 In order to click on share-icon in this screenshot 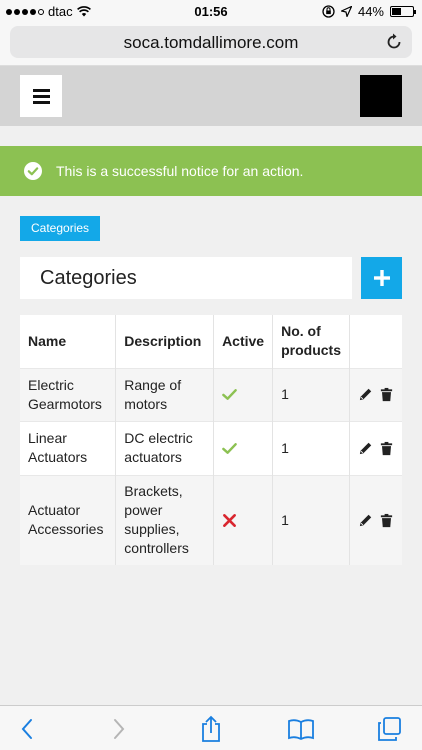, I will do `click(211, 729)`.